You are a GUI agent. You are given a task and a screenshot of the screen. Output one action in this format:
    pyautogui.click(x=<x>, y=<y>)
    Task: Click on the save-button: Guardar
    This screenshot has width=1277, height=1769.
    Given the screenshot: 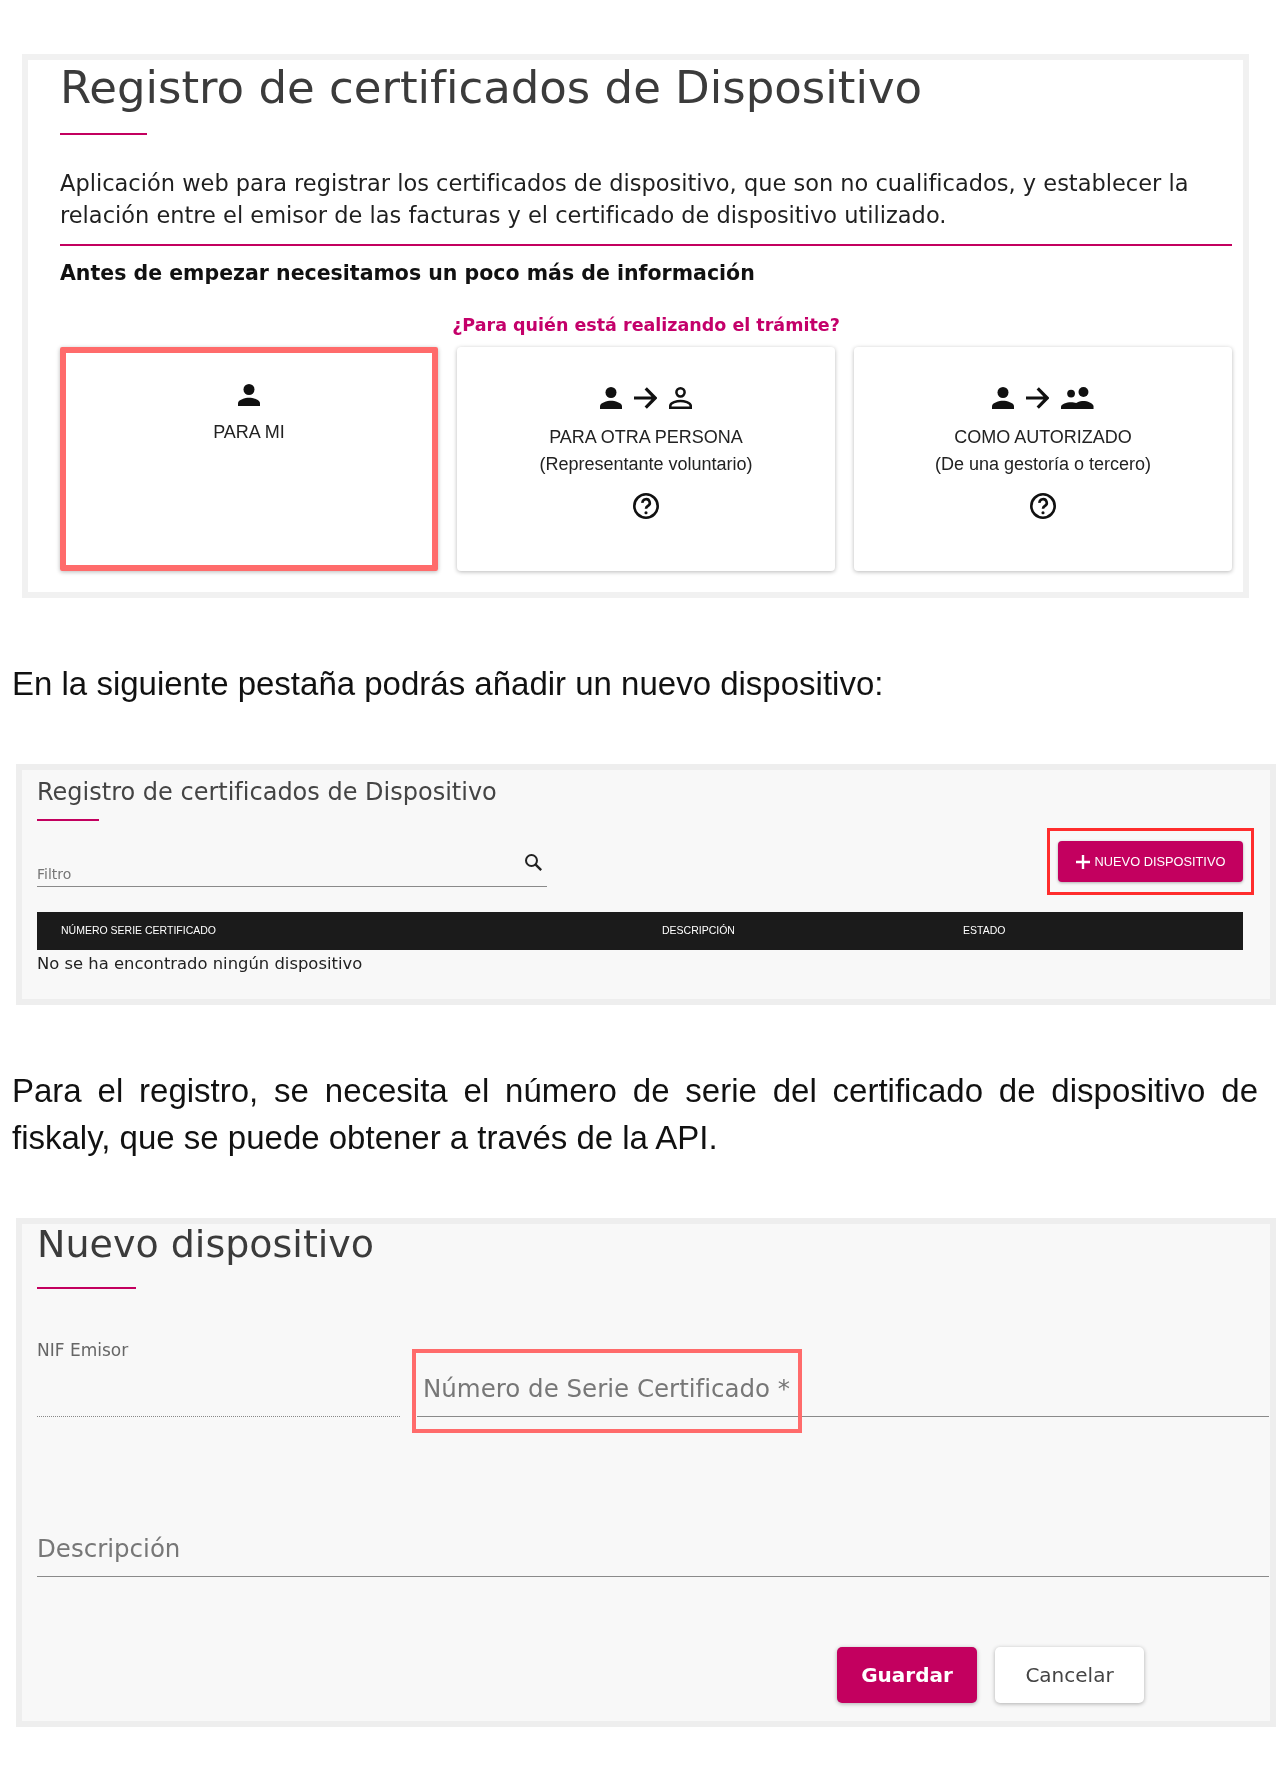 What is the action you would take?
    pyautogui.click(x=907, y=1675)
    